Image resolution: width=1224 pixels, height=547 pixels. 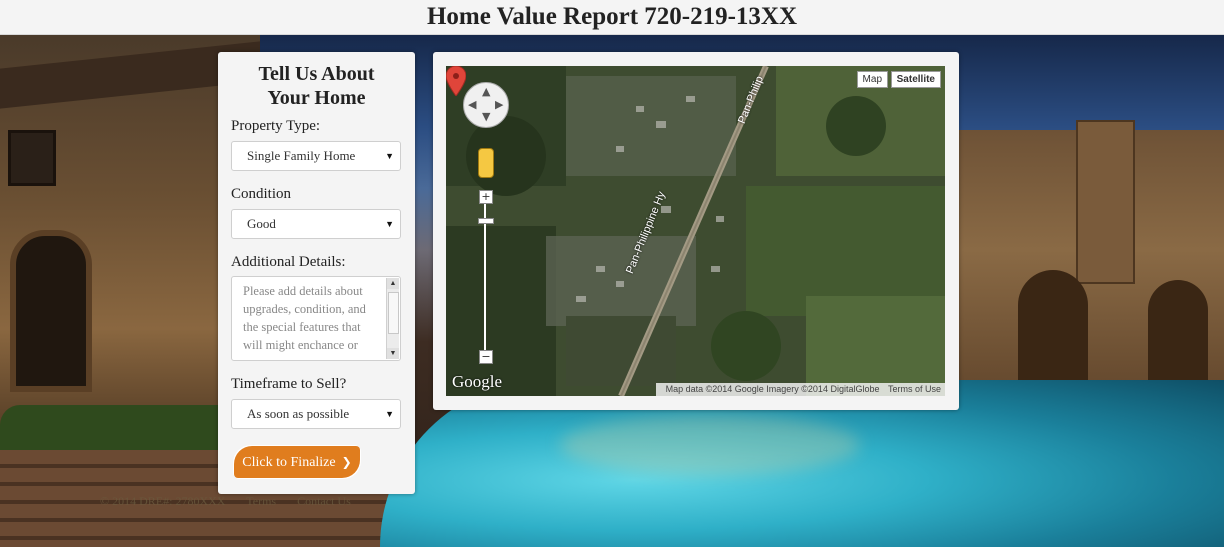 What do you see at coordinates (393, 283) in the screenshot?
I see `scroll-up-icon: ▲` at bounding box center [393, 283].